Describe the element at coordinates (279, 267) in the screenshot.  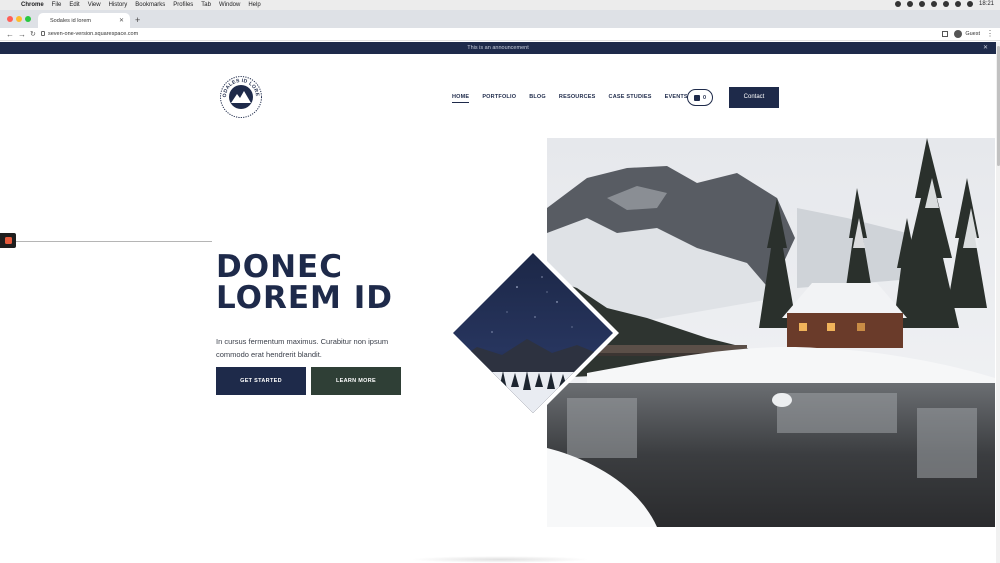
I see `headline-line-1: DONEC` at that location.